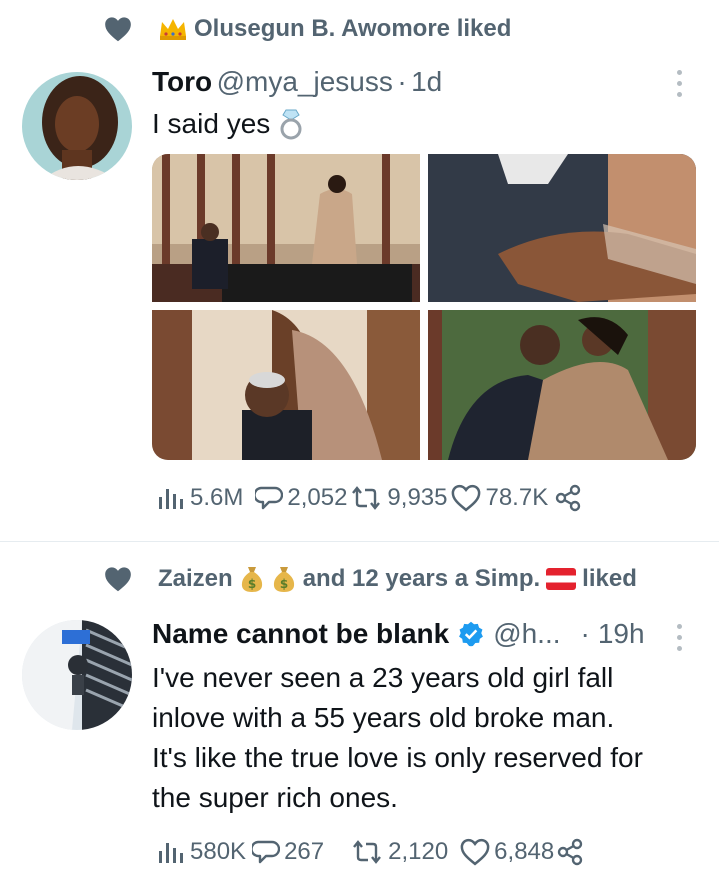 The height and width of the screenshot is (878, 719). I want to click on like-button: 6,848, so click(507, 852).